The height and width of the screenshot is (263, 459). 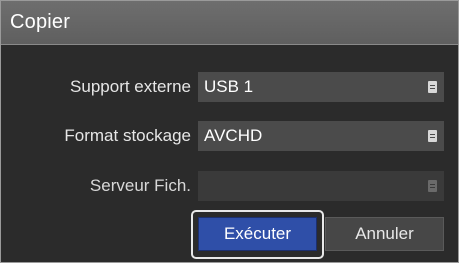 What do you see at coordinates (257, 234) in the screenshot?
I see `execute-button: Exécuter` at bounding box center [257, 234].